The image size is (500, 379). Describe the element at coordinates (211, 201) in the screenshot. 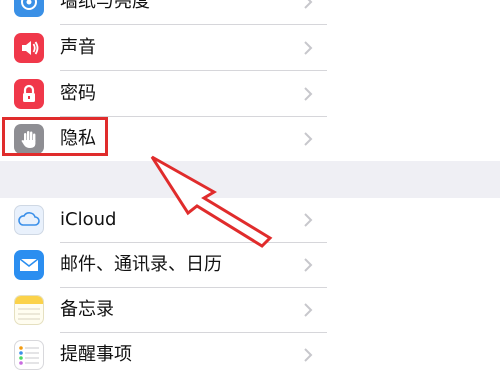

I see `annotation-arrow` at that location.